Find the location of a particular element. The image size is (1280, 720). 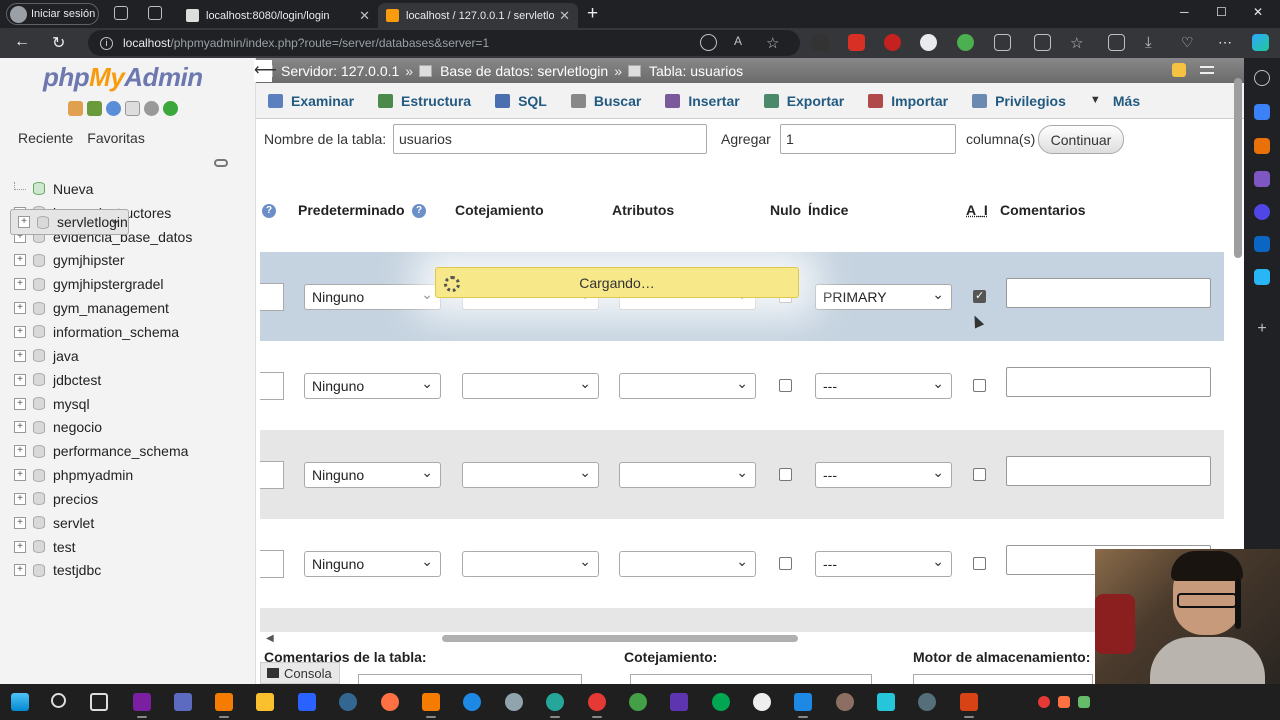

close-icon: ✕ is located at coordinates (564, 16).